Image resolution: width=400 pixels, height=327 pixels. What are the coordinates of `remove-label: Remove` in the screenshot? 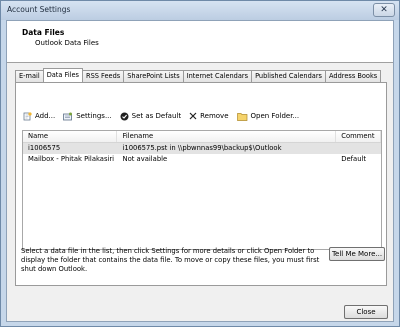 It's located at (214, 116).